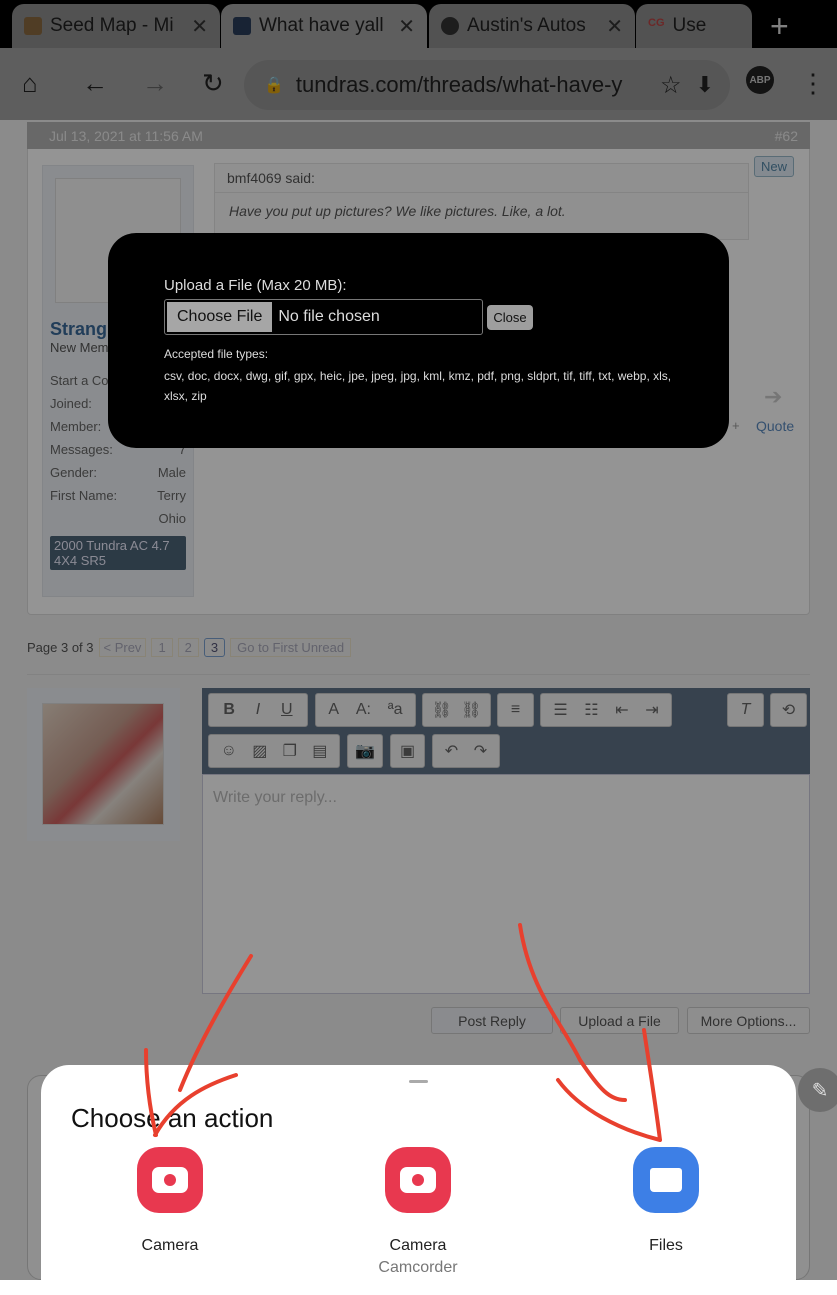 This screenshot has width=837, height=1295. I want to click on bold-icon: B, so click(229, 710).